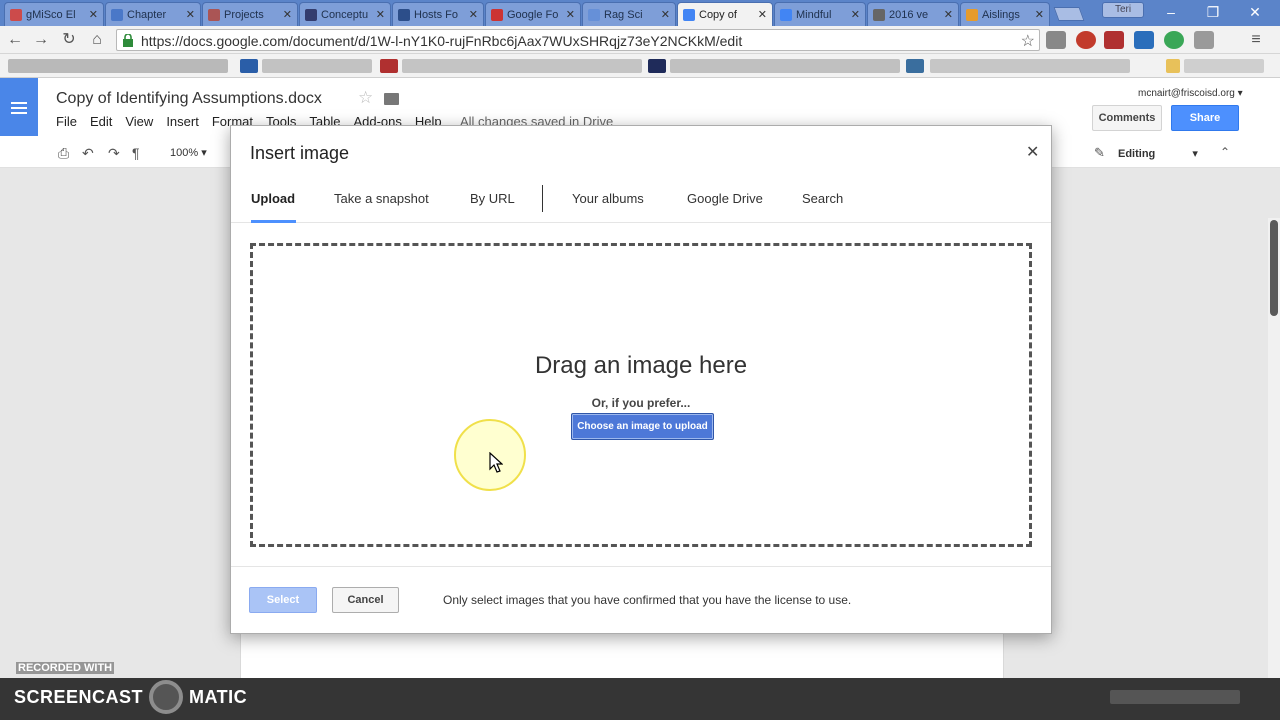 The width and height of the screenshot is (1280, 720). I want to click on menu-edit: Edit, so click(101, 121).